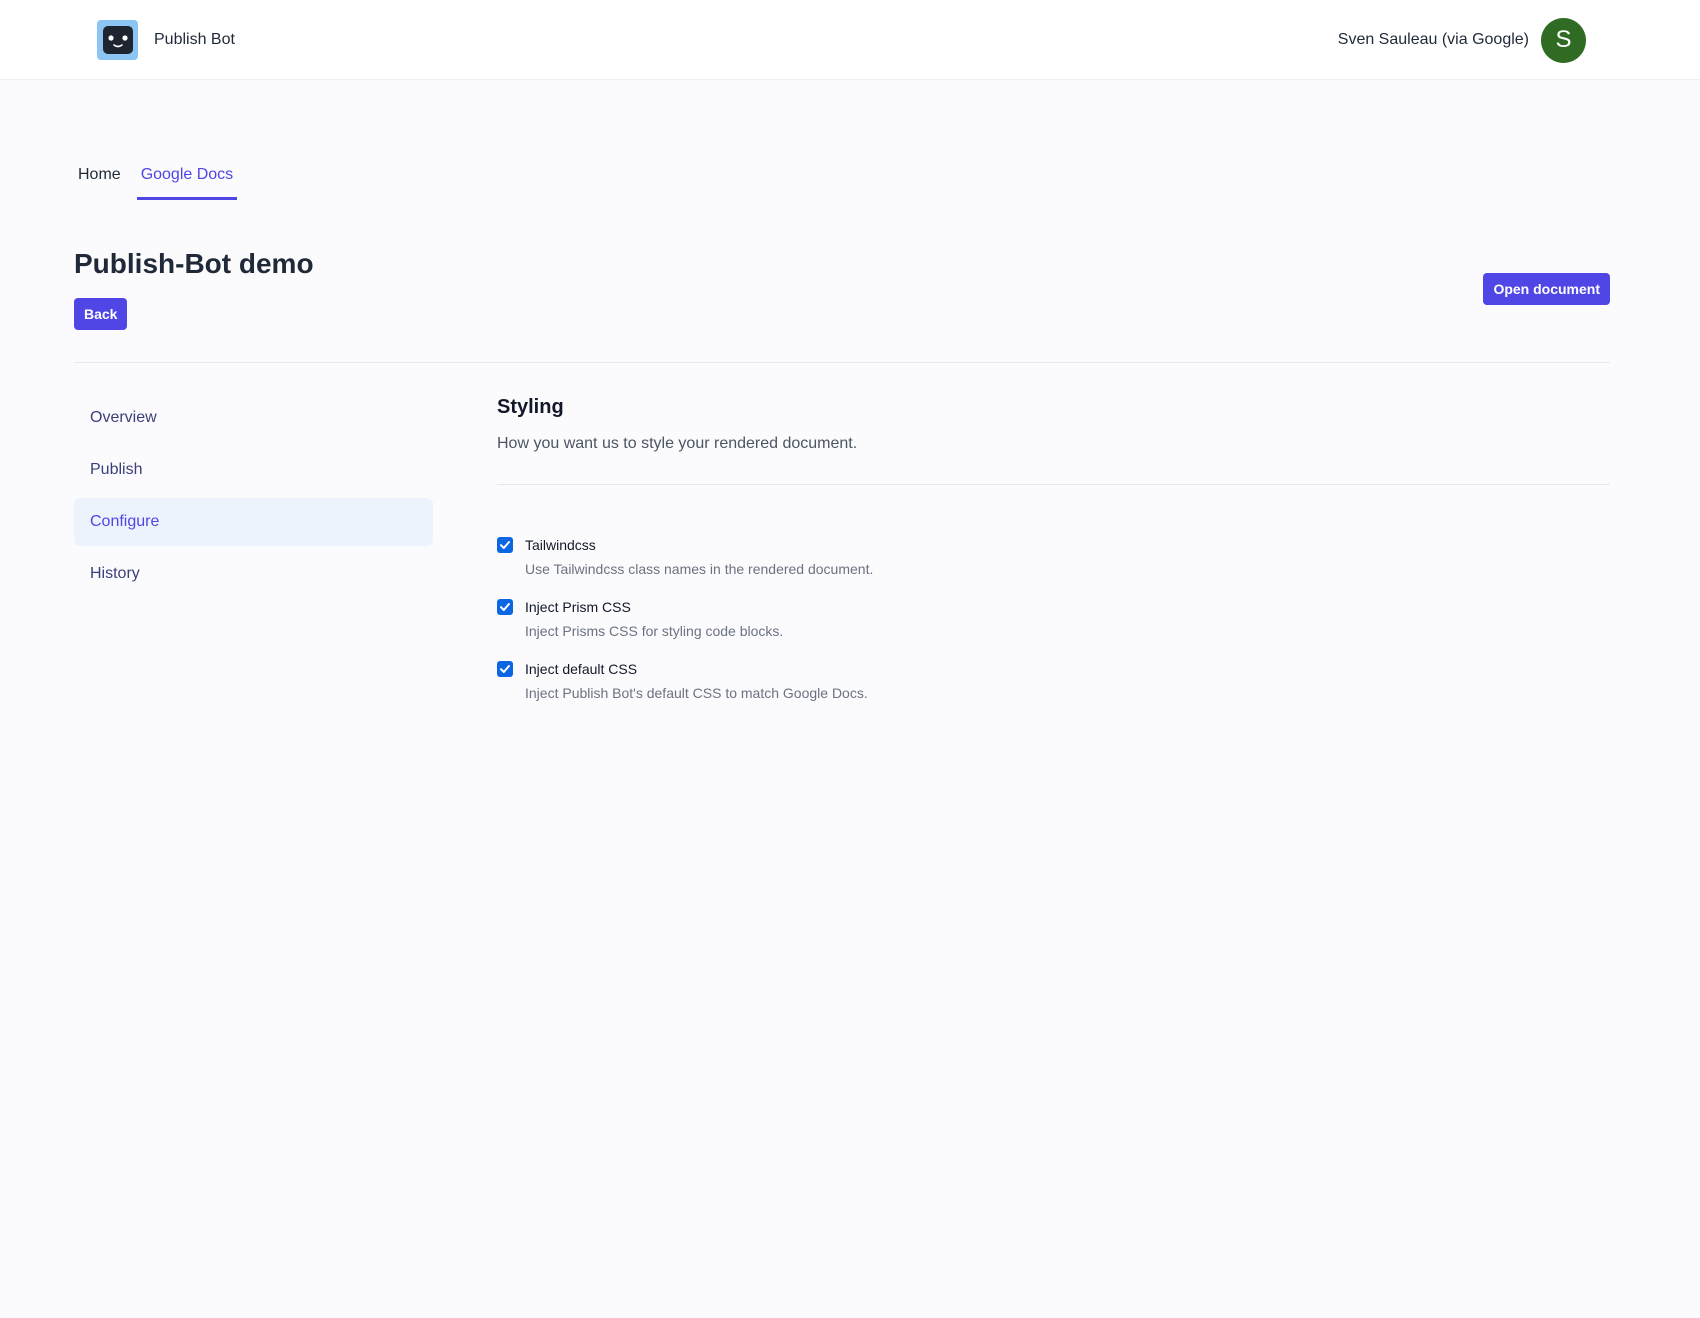  What do you see at coordinates (1067, 669) in the screenshot?
I see `option-label: Inject default CSS` at bounding box center [1067, 669].